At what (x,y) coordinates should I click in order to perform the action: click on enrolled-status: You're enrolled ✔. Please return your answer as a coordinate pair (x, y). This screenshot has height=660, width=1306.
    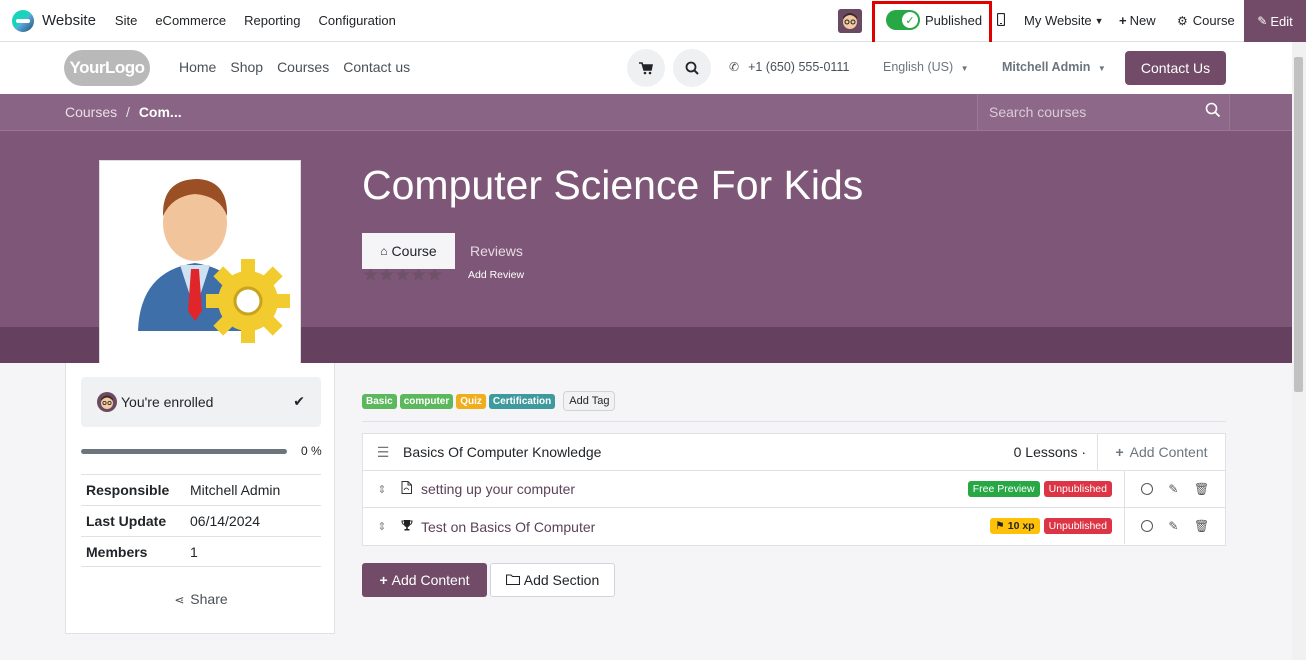
    Looking at the image, I should click on (201, 402).